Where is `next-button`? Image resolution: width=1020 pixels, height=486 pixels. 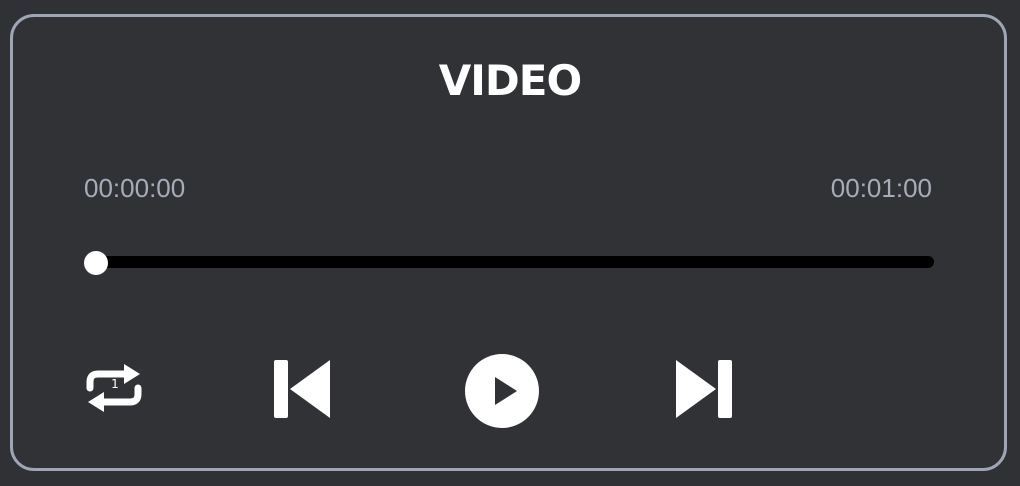 next-button is located at coordinates (704, 389).